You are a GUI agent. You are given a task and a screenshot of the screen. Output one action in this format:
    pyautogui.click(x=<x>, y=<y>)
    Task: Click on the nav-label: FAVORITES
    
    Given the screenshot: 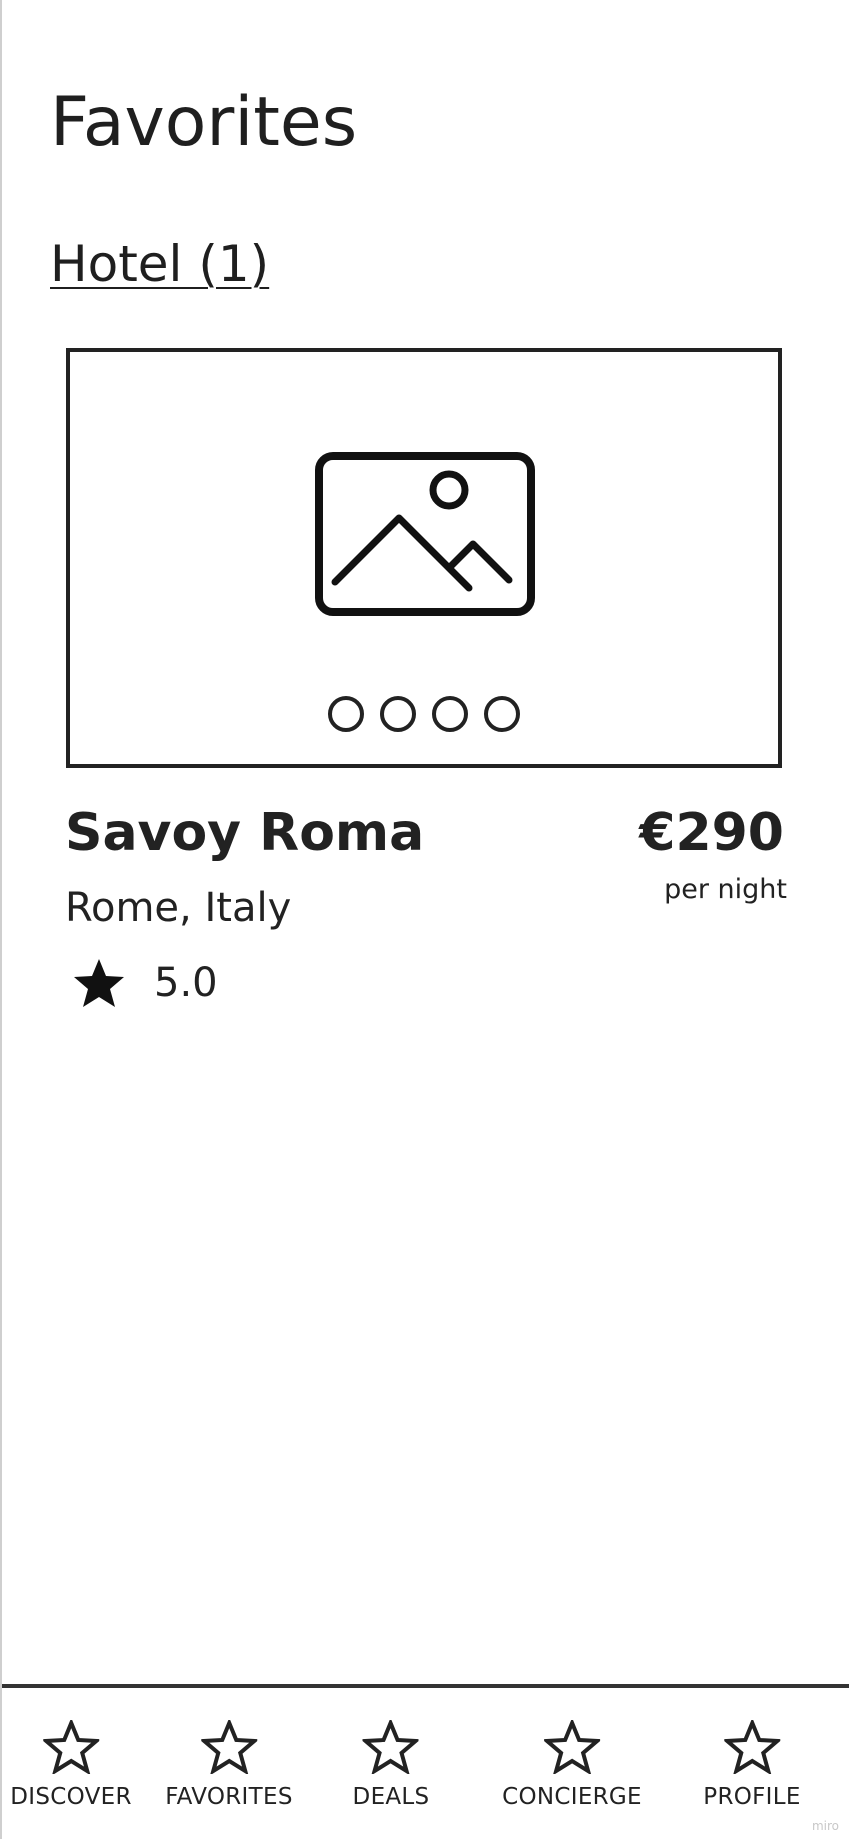 What is the action you would take?
    pyautogui.click(x=229, y=1797)
    